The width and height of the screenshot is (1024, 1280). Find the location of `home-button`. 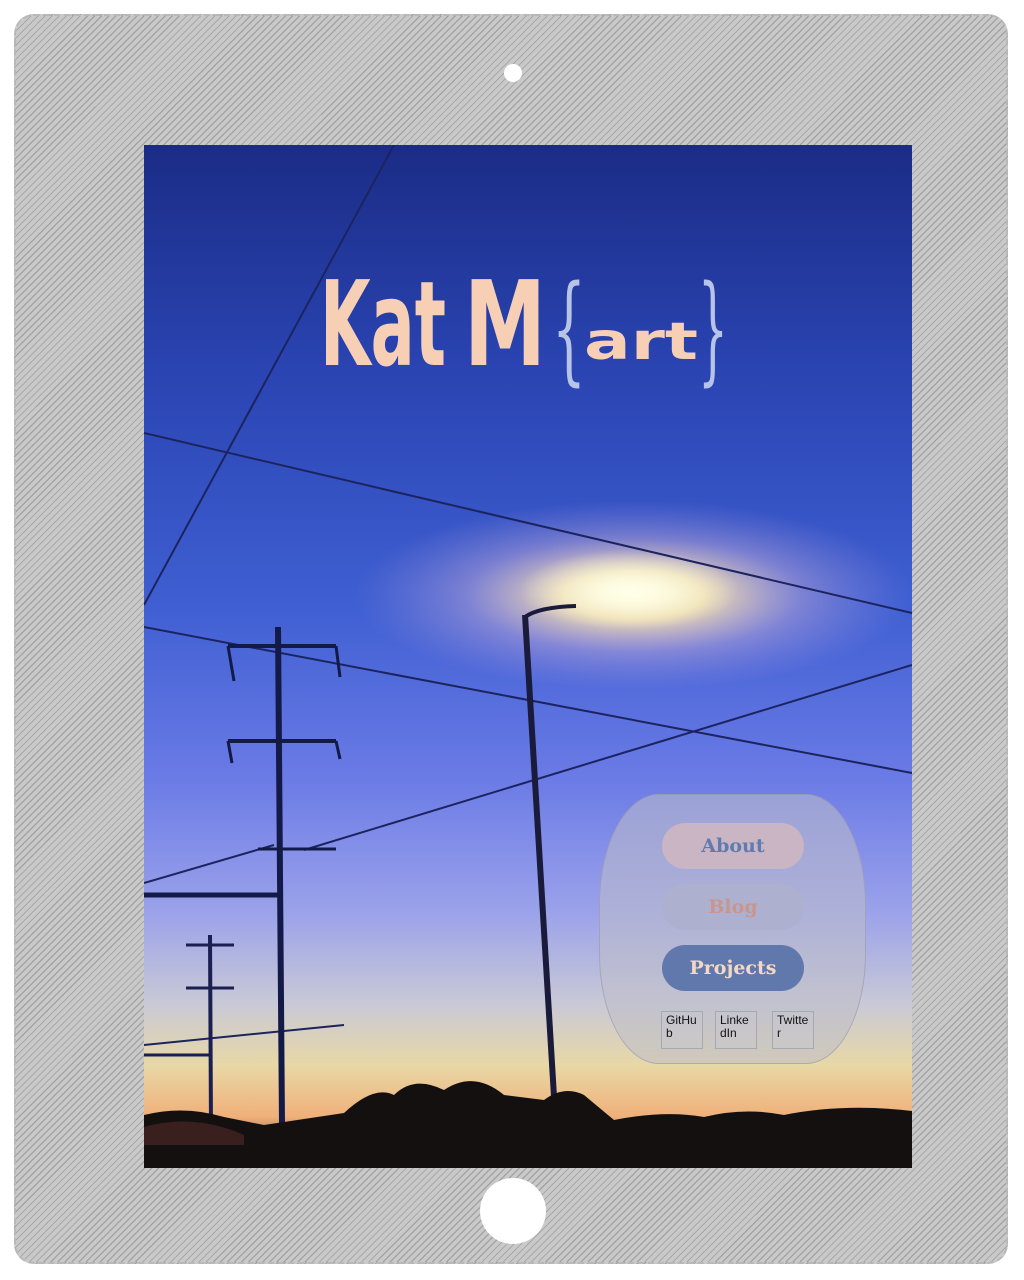

home-button is located at coordinates (513, 1211).